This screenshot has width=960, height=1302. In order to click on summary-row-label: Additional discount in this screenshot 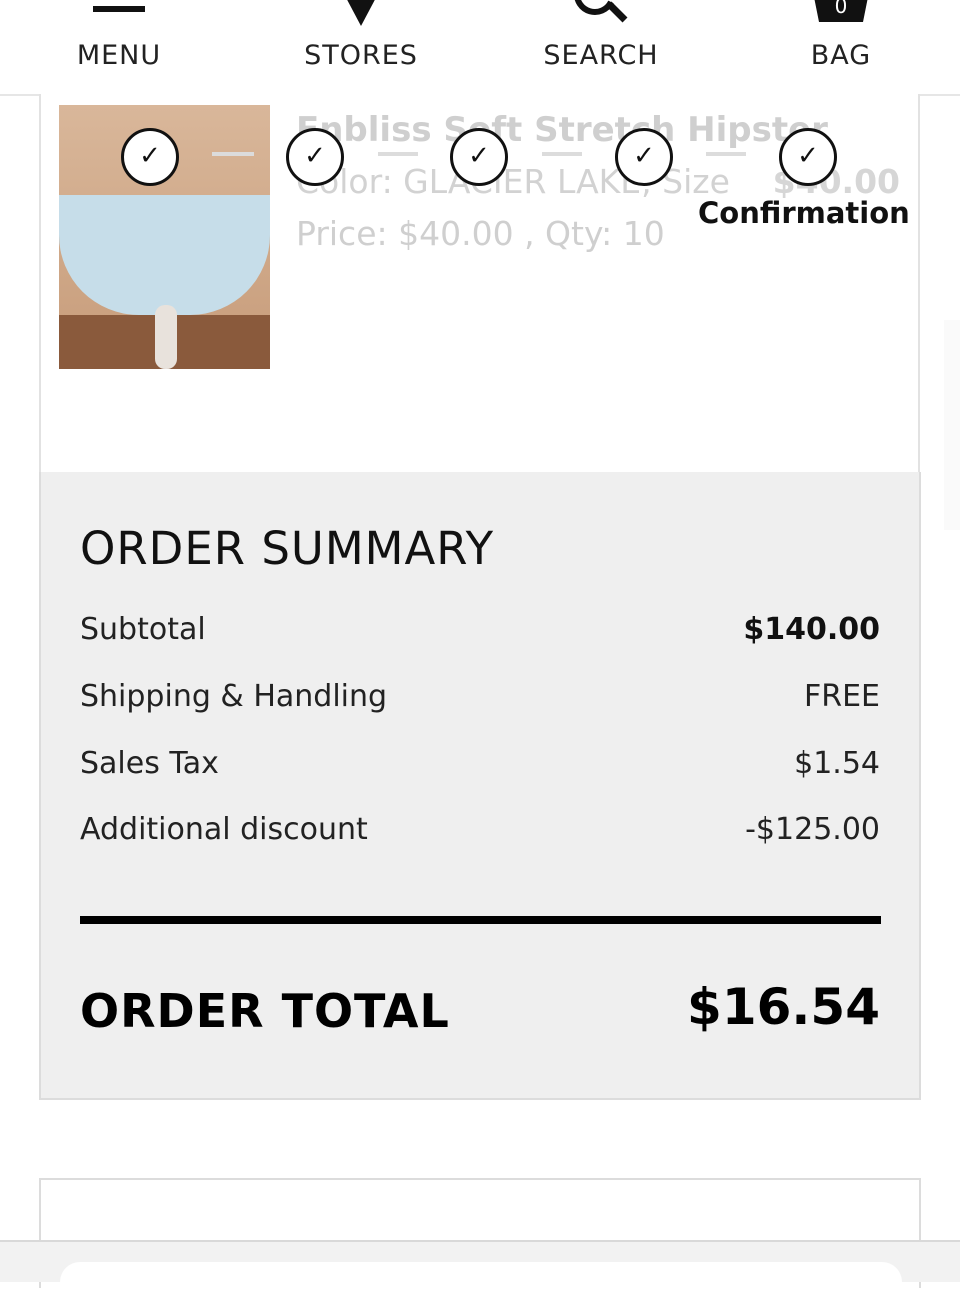, I will do `click(224, 829)`.